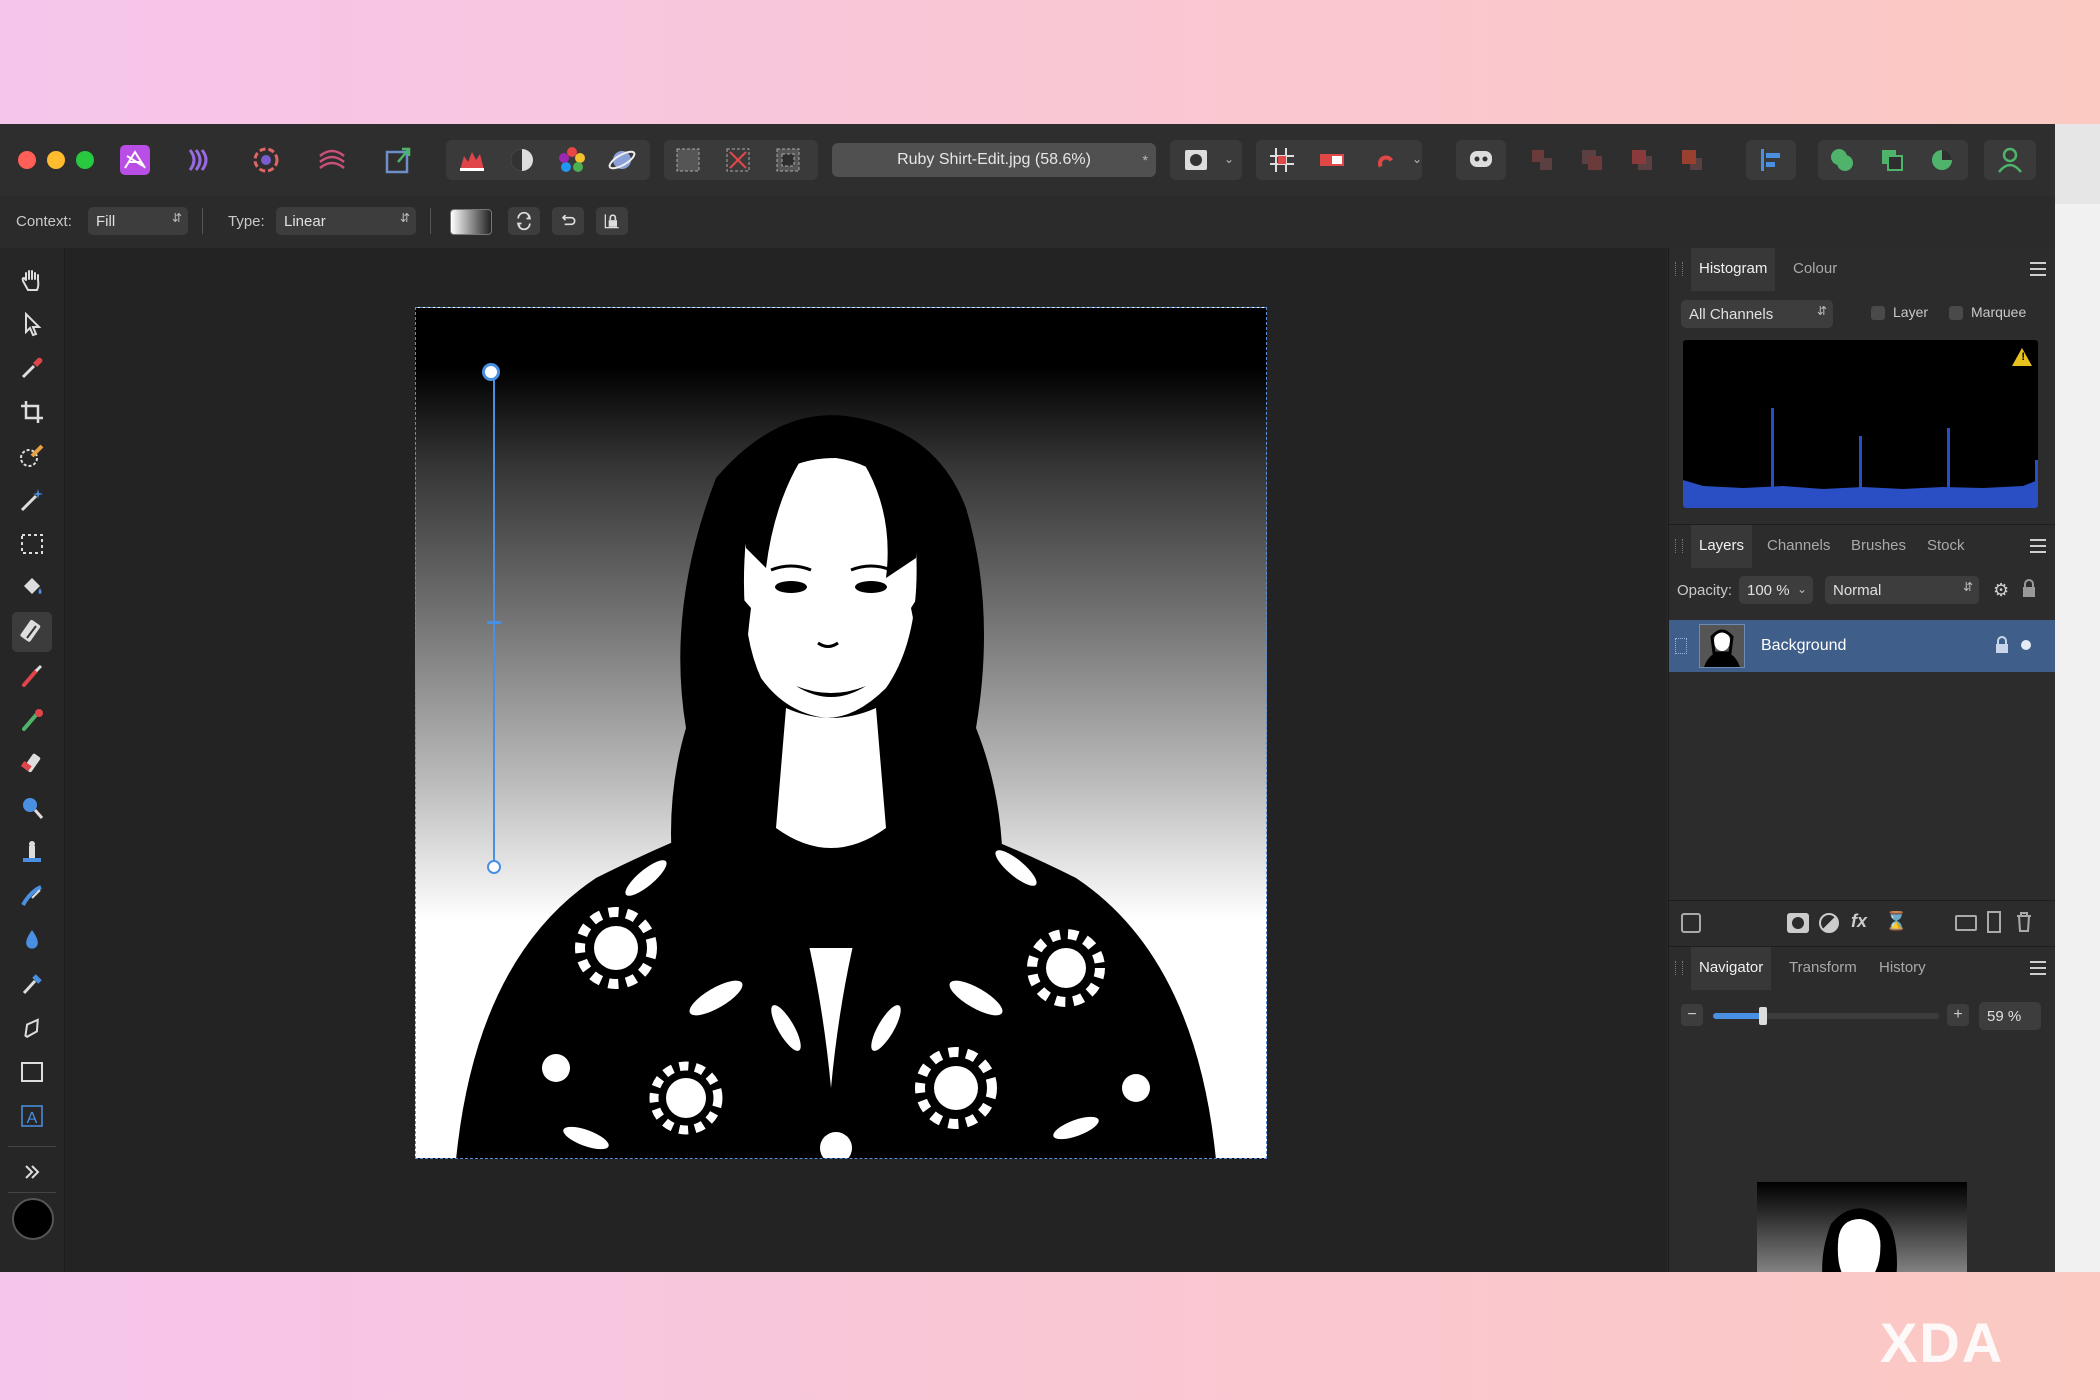  What do you see at coordinates (1842, 160) in the screenshot?
I see `add-boolean-icon` at bounding box center [1842, 160].